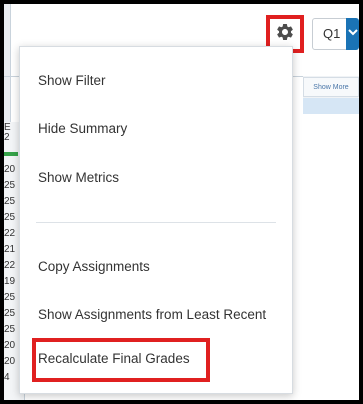 The height and width of the screenshot is (404, 363). Describe the element at coordinates (7, 377) in the screenshot. I see `grade-cell: 4` at that location.